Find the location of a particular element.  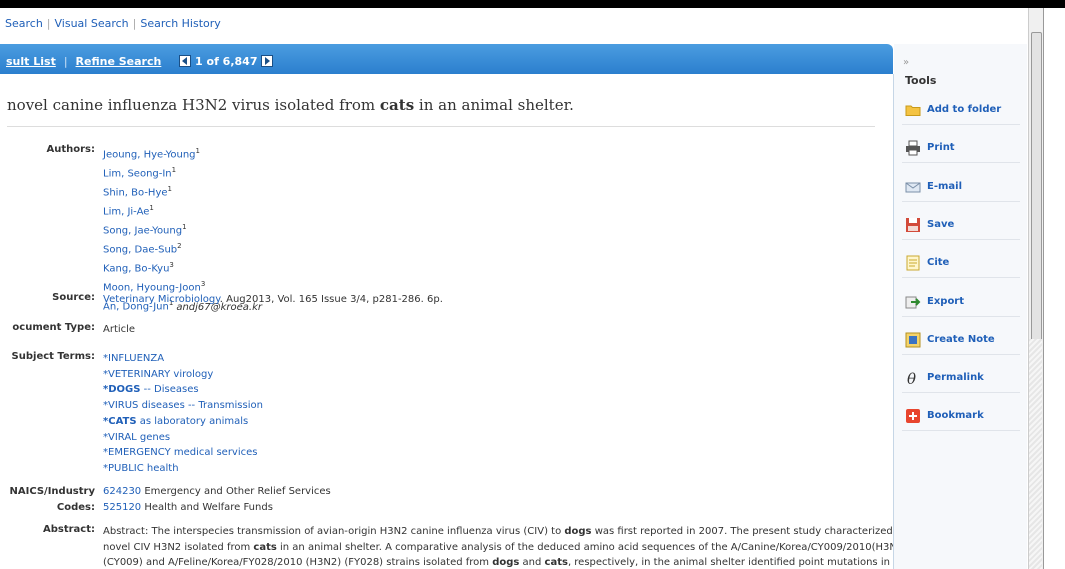

source-label: Source: is located at coordinates (73, 297).